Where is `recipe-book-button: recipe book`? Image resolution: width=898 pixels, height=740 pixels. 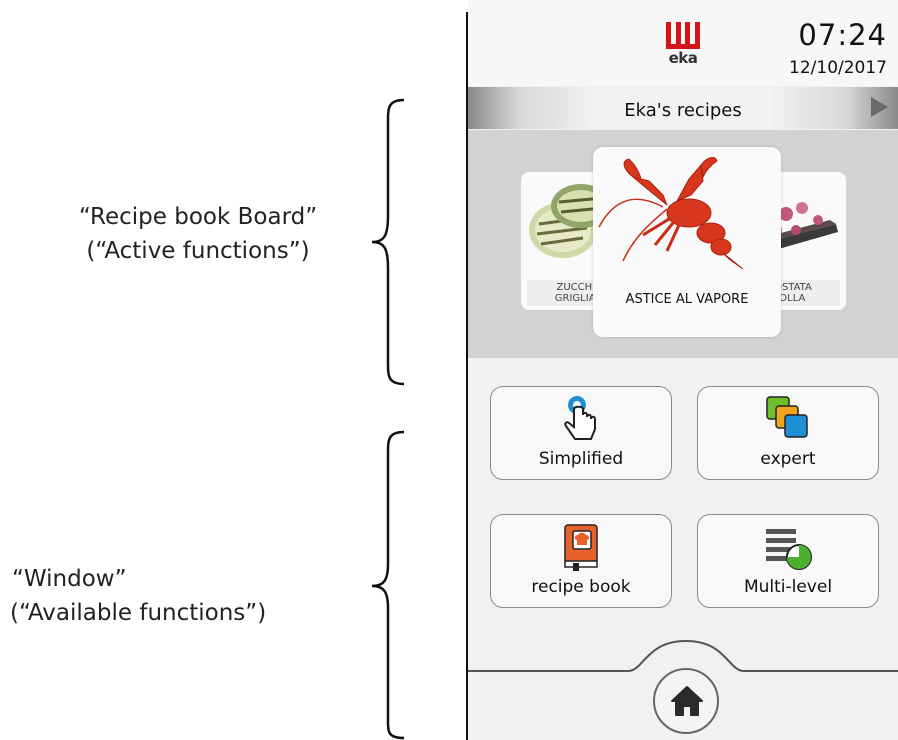 recipe-book-button: recipe book is located at coordinates (581, 561).